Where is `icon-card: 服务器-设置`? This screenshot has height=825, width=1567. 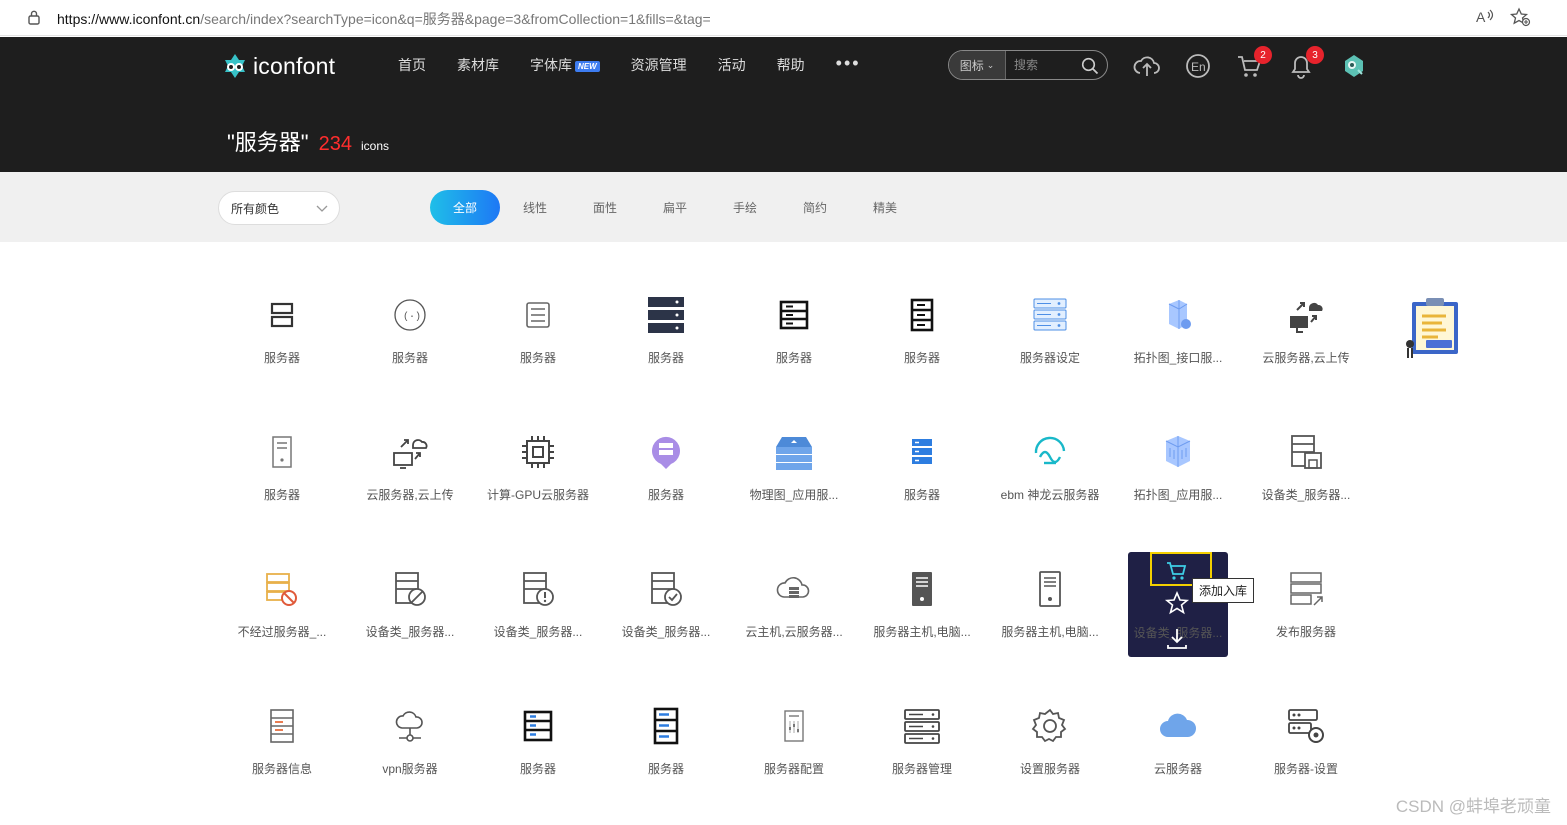 icon-card: 服务器-设置 is located at coordinates (1306, 733).